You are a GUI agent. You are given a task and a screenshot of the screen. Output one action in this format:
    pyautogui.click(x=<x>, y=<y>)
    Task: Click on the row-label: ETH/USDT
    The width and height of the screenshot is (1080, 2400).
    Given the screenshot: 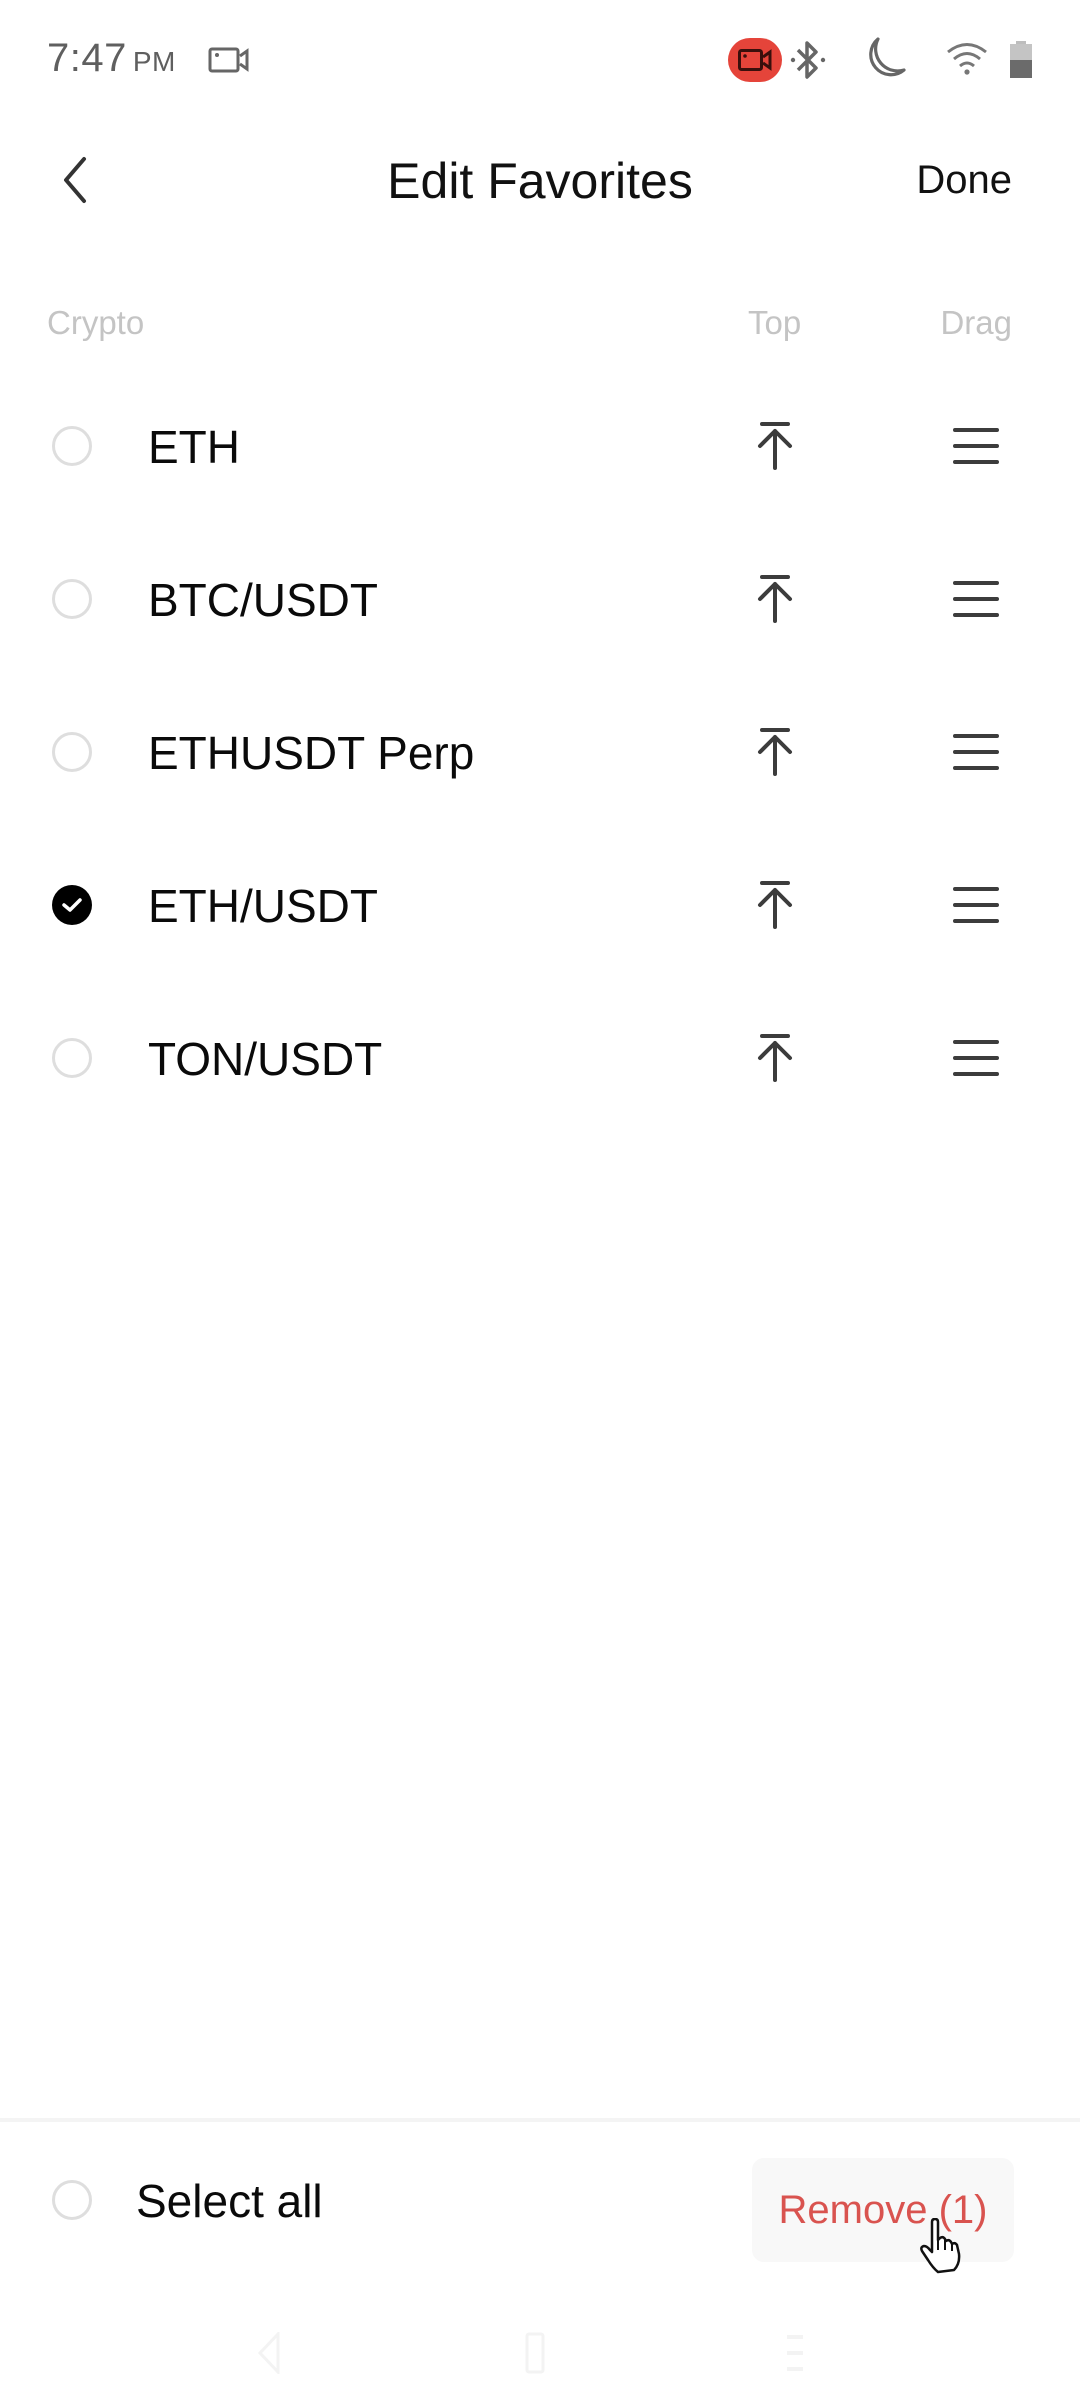 What is the action you would take?
    pyautogui.click(x=263, y=906)
    